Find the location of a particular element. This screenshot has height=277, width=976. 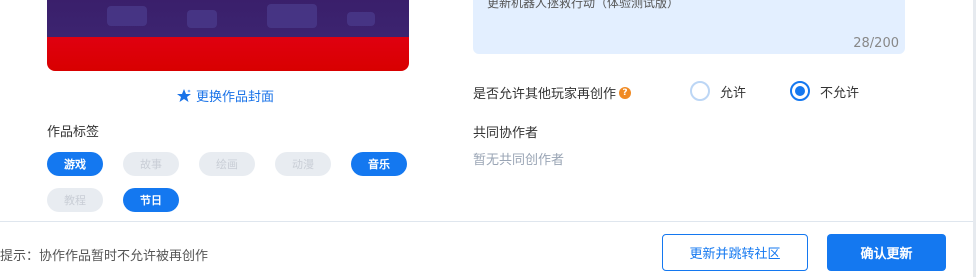

radio-allow-label: 允许 is located at coordinates (733, 93).